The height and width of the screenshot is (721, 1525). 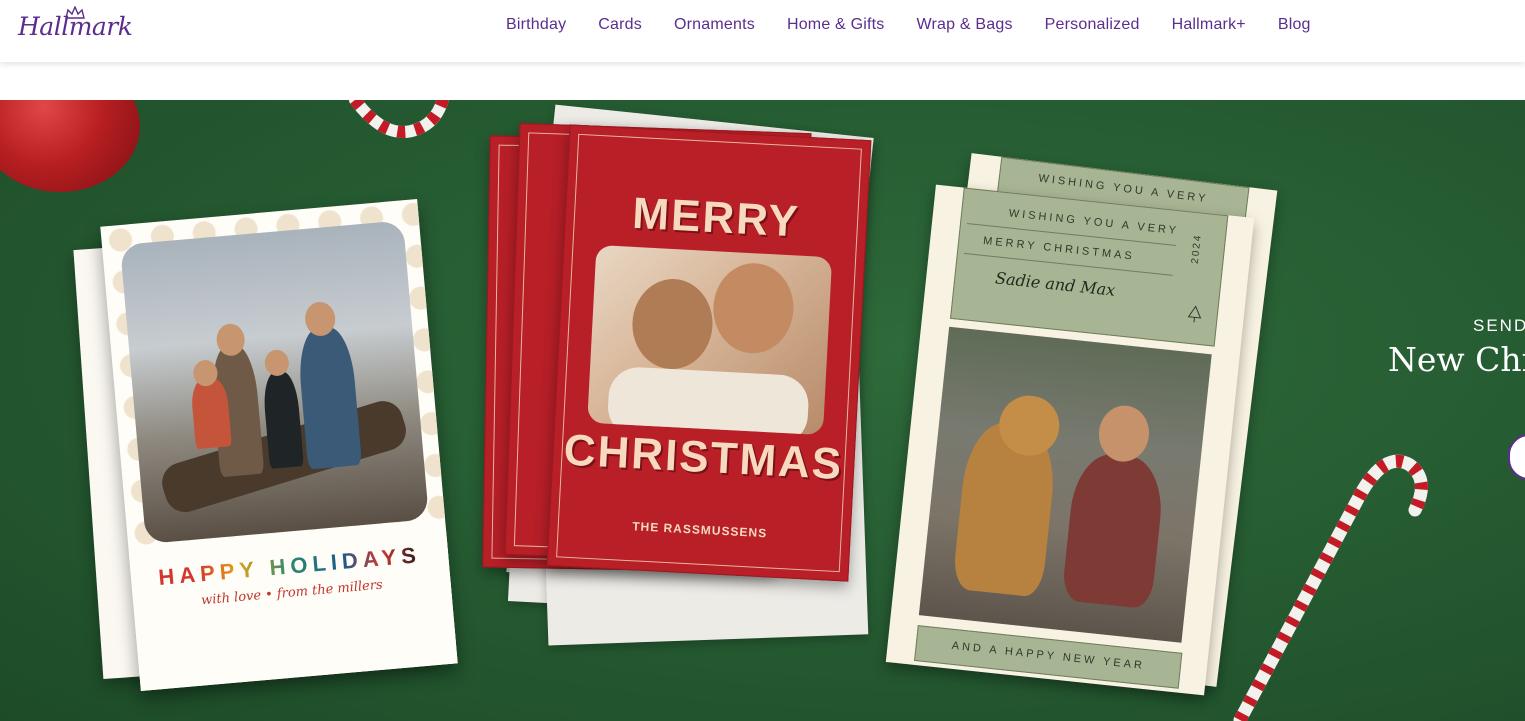 What do you see at coordinates (1092, 25) in the screenshot?
I see `nav-personalized: Personalized` at bounding box center [1092, 25].